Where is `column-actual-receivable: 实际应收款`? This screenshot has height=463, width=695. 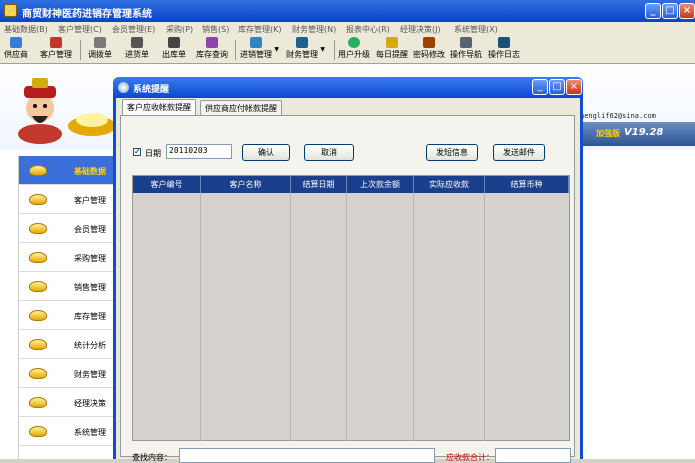 column-actual-receivable: 实际应收款 is located at coordinates (449, 184).